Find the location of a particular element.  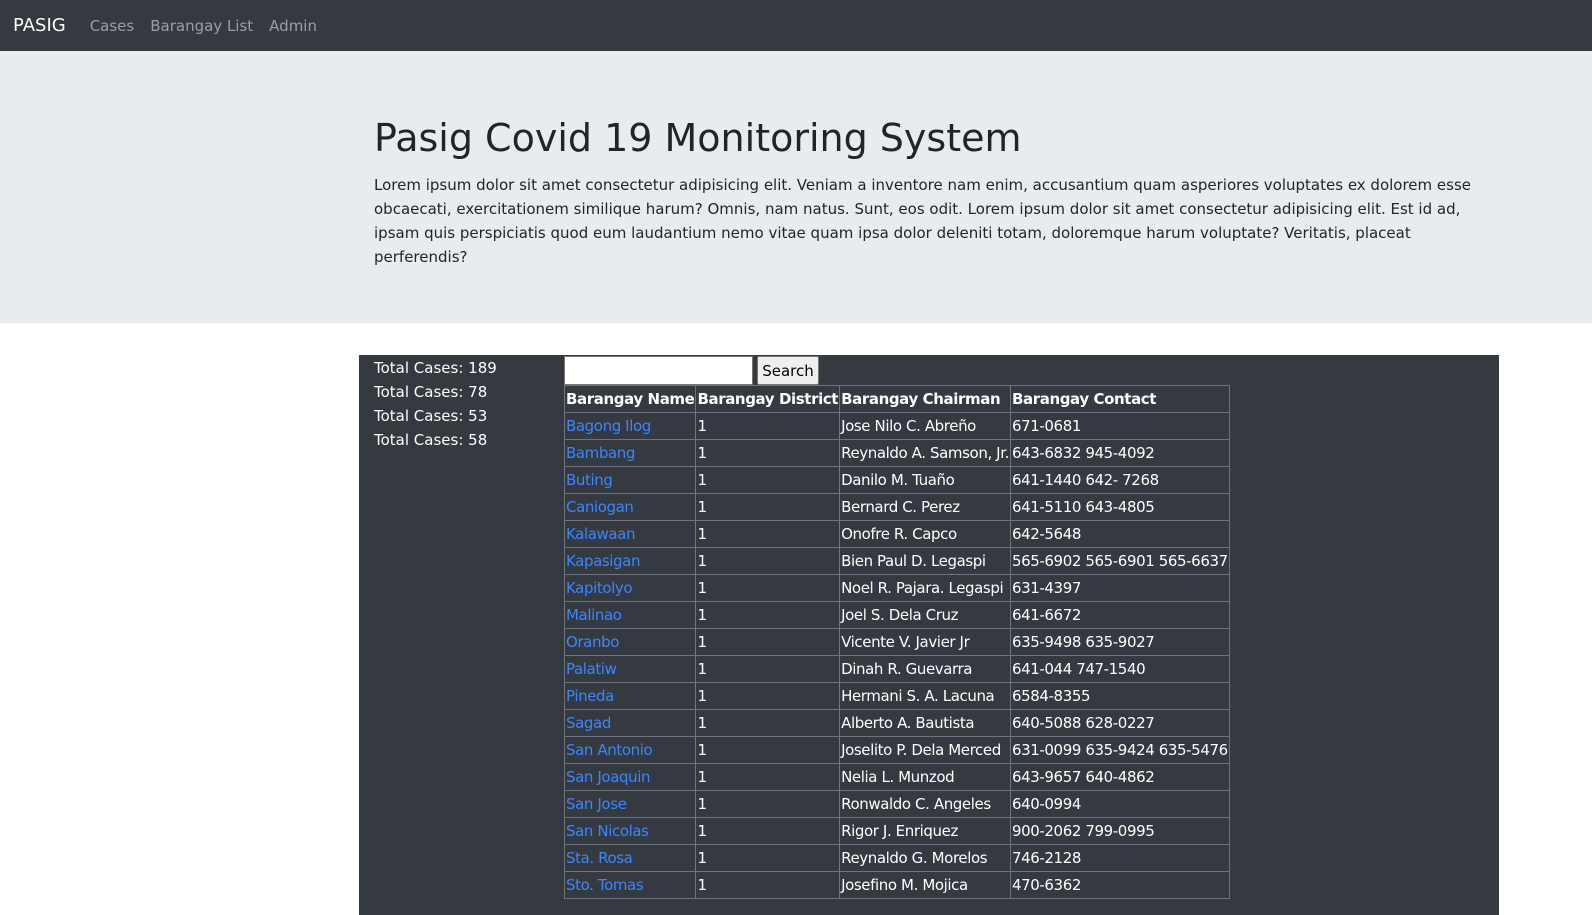

barangay-name-link: Bambang is located at coordinates (600, 453).